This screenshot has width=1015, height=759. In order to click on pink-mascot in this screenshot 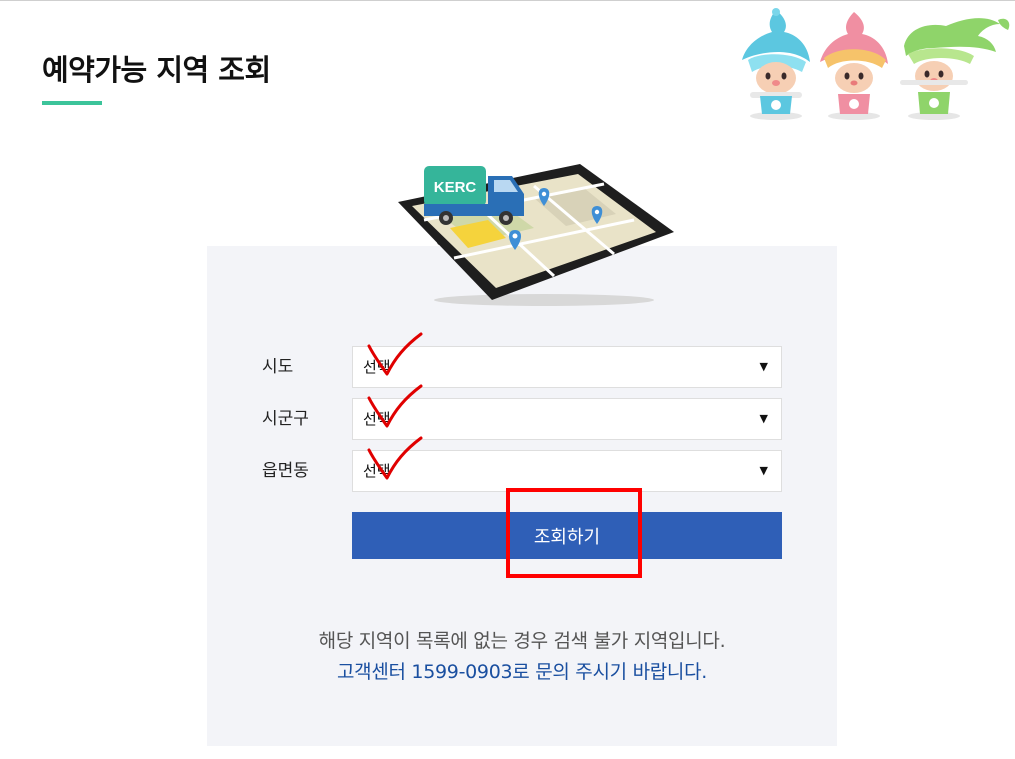, I will do `click(854, 66)`.